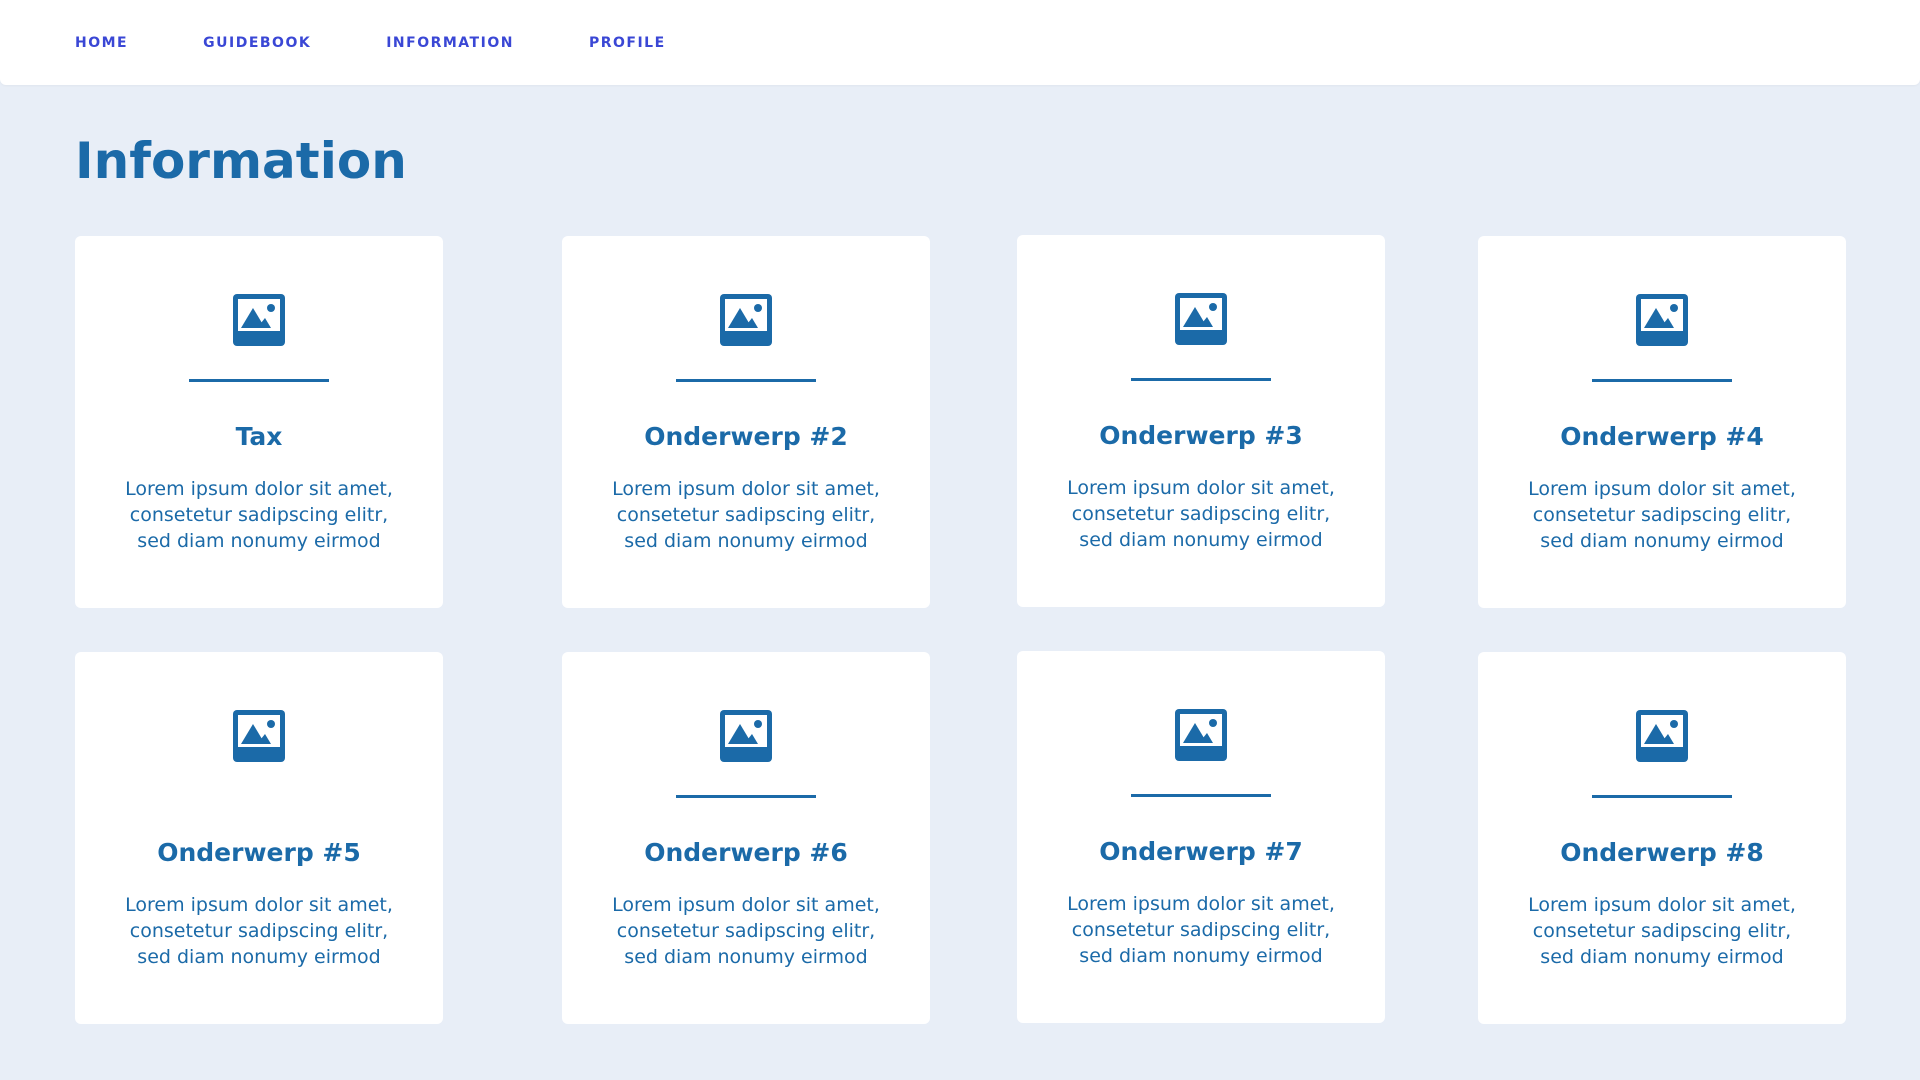  I want to click on card-title: Onderwerp #5, so click(259, 852).